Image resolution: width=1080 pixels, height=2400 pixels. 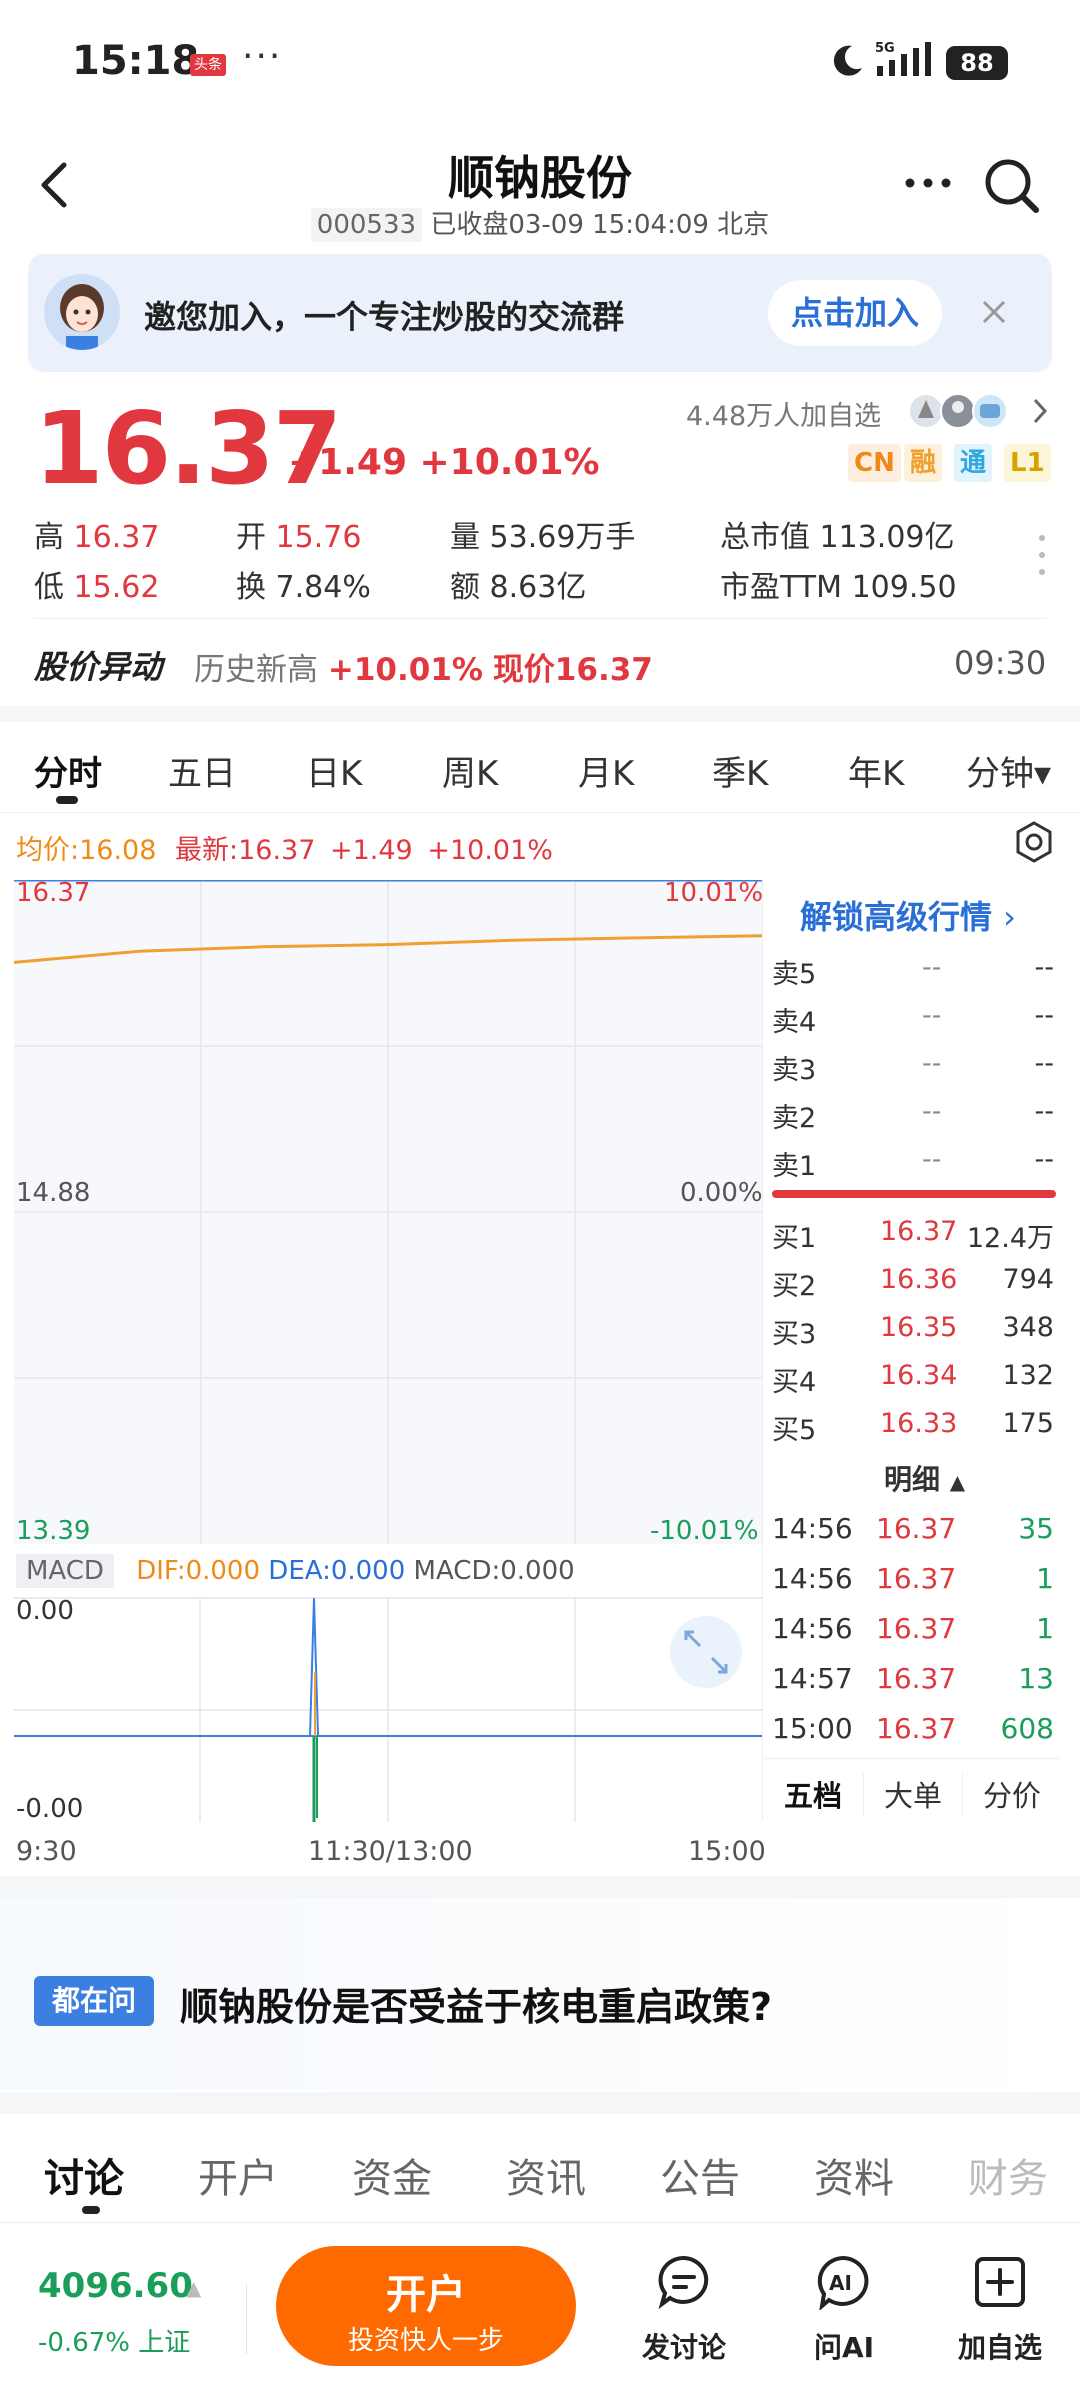 What do you see at coordinates (53, 1193) in the screenshot?
I see `y-tick-mid: 14.88` at bounding box center [53, 1193].